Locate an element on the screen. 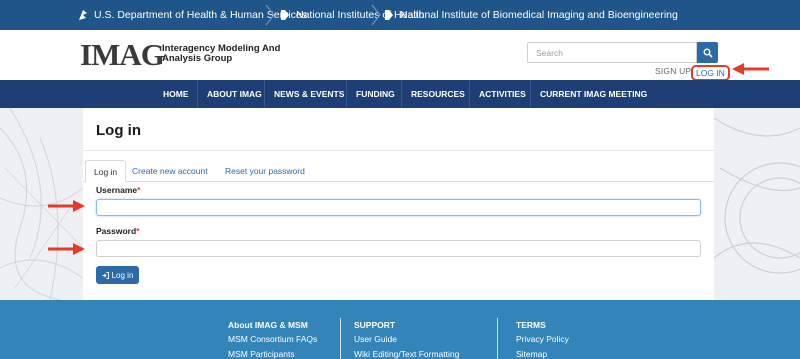 The image size is (800, 359). signup-link: SIGN UP is located at coordinates (673, 71).